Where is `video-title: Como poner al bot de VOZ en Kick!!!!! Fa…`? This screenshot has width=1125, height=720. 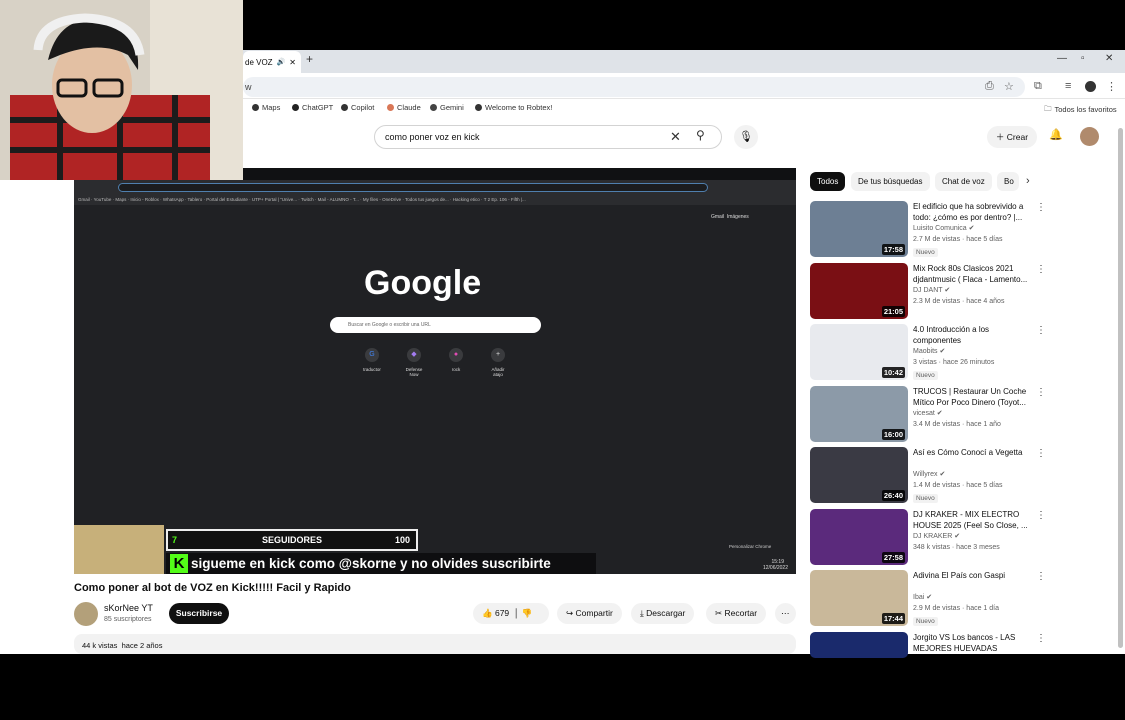
video-title: Como poner al bot de VOZ en Kick!!!!! Fa… is located at coordinates (212, 588).